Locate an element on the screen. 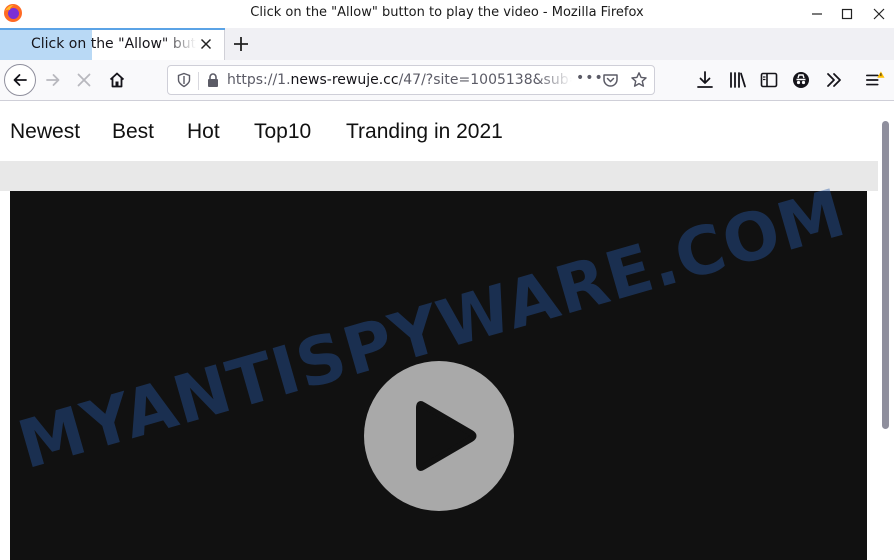  double-chevron-icon is located at coordinates (834, 80).